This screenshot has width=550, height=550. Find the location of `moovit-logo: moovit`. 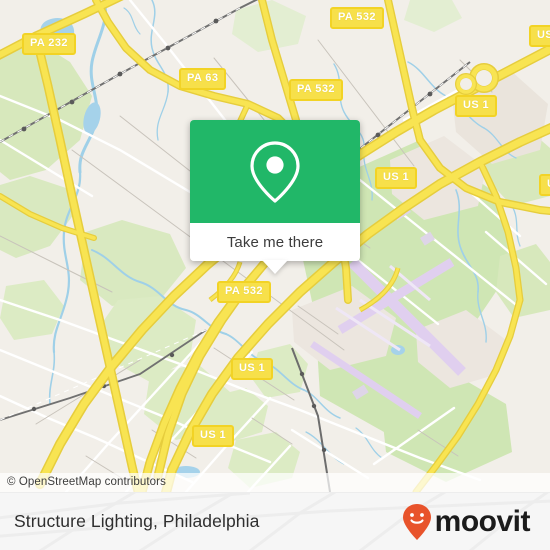

moovit-logo: moovit is located at coordinates (466, 522).